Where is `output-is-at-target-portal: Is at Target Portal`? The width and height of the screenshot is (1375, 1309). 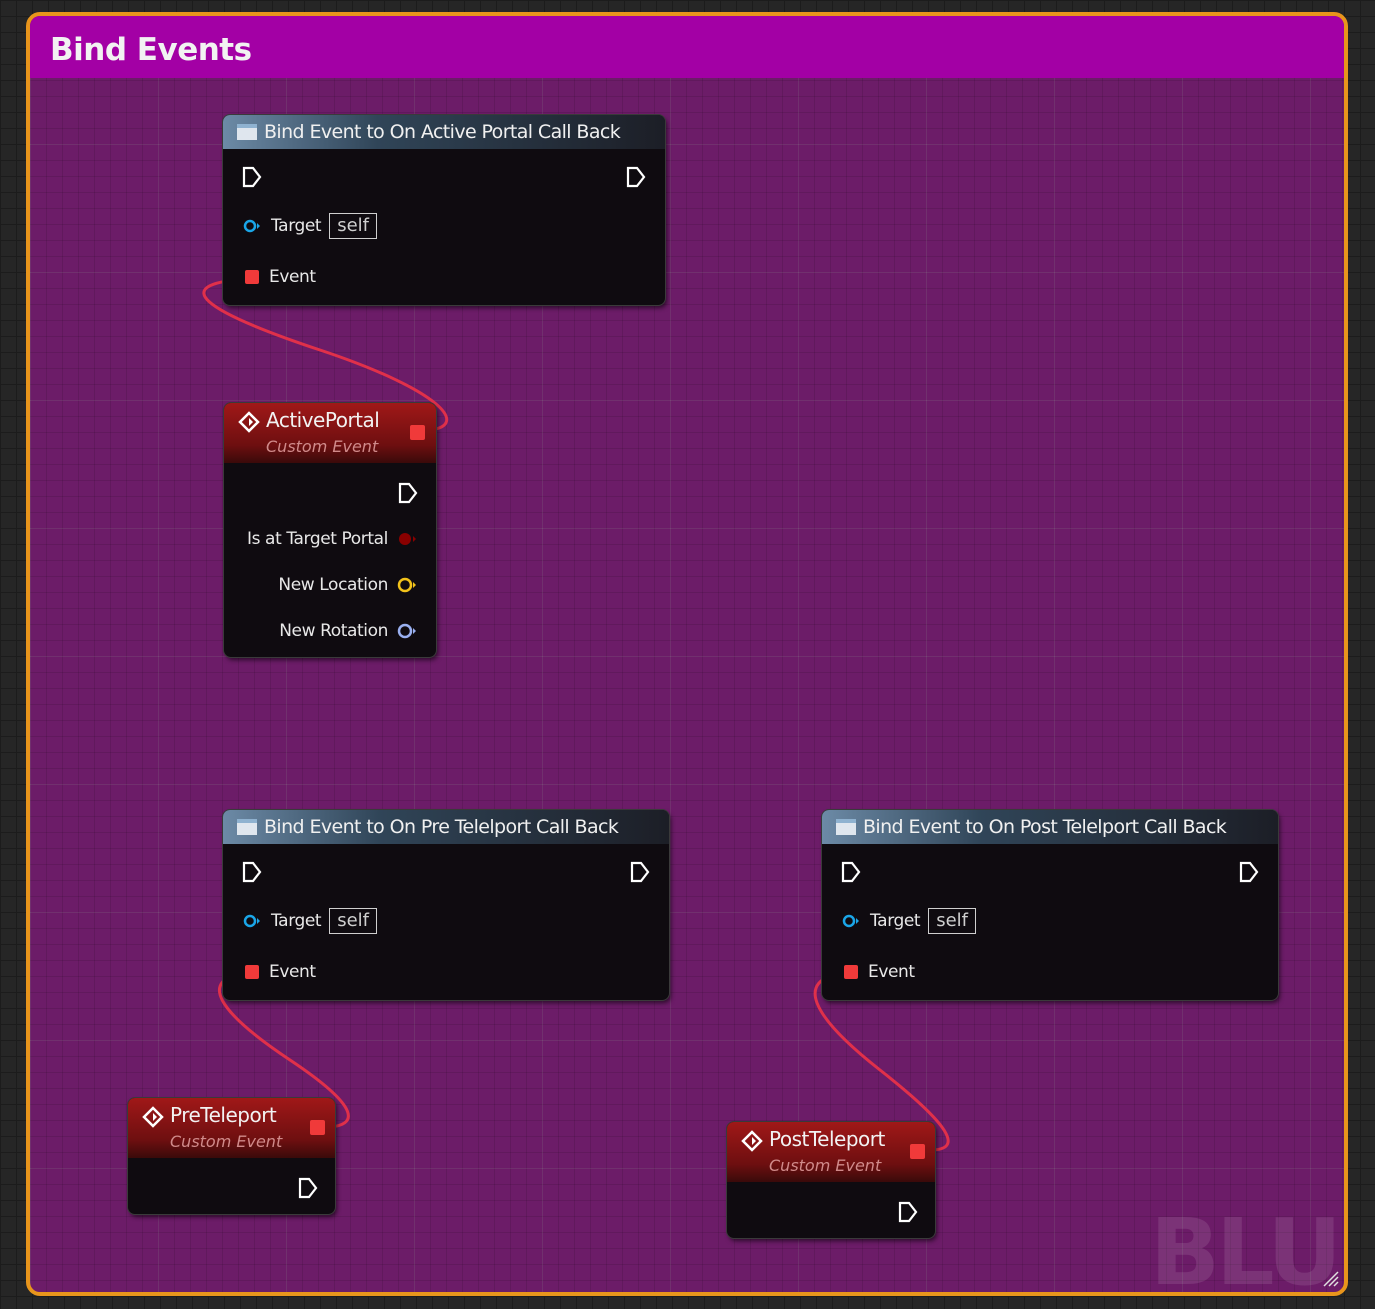 output-is-at-target-portal: Is at Target Portal is located at coordinates (332, 539).